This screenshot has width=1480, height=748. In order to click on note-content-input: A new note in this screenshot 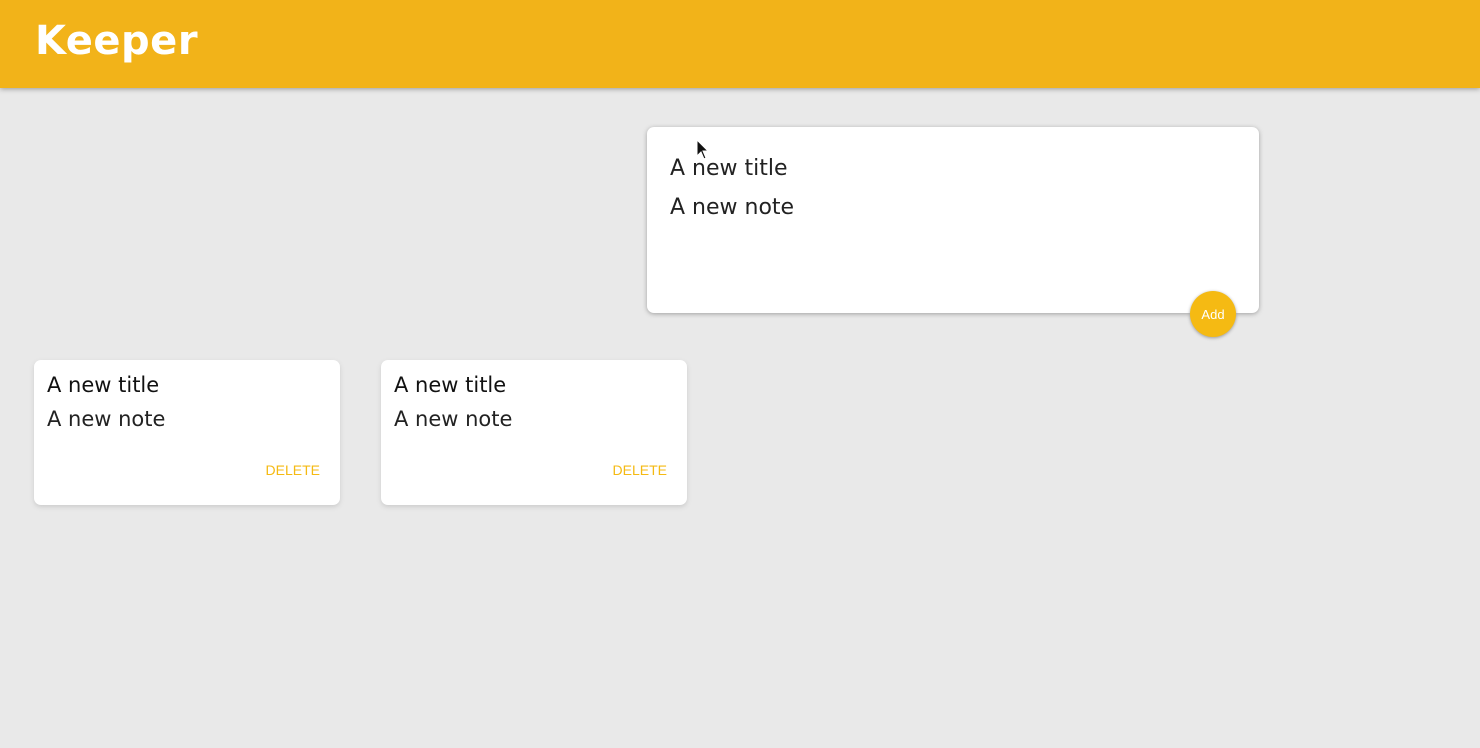, I will do `click(950, 228)`.